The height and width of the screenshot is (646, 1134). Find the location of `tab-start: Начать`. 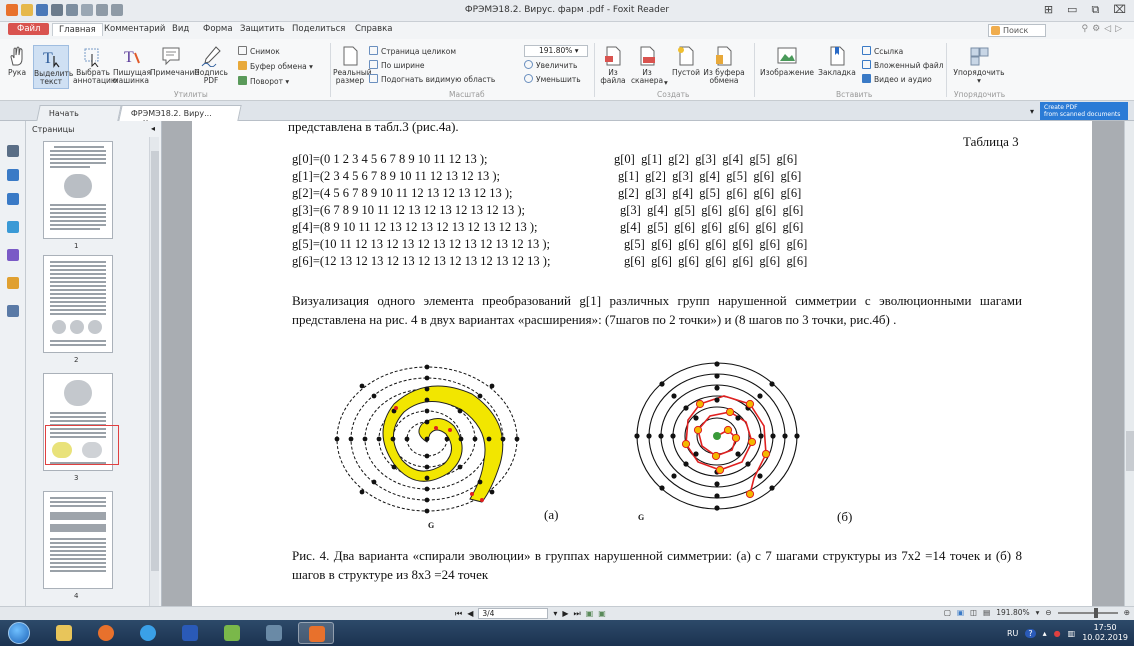

tab-start: Начать is located at coordinates (79, 113).